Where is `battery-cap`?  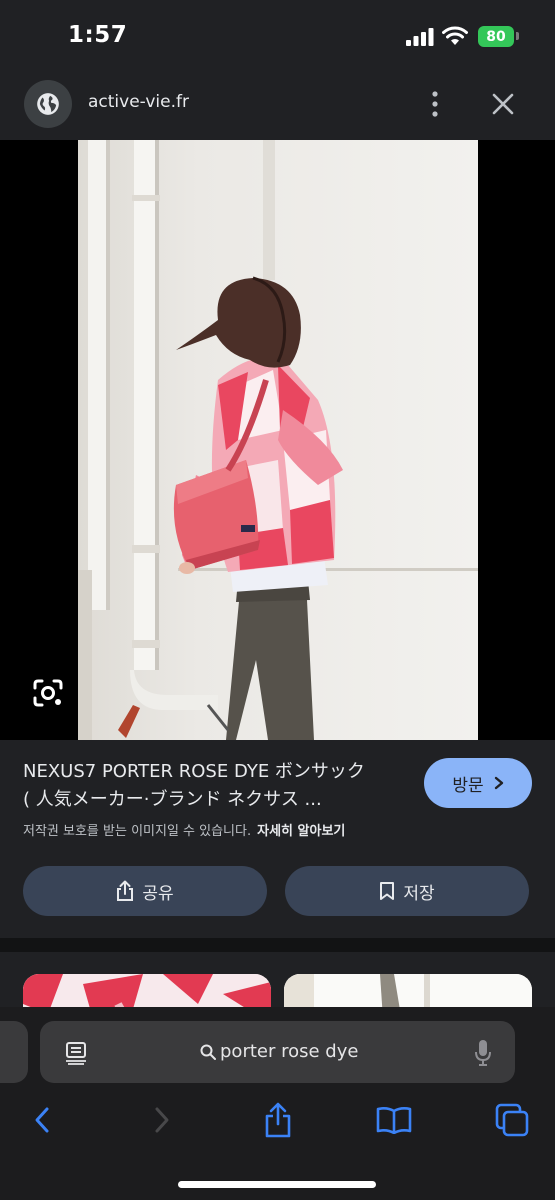 battery-cap is located at coordinates (517, 36).